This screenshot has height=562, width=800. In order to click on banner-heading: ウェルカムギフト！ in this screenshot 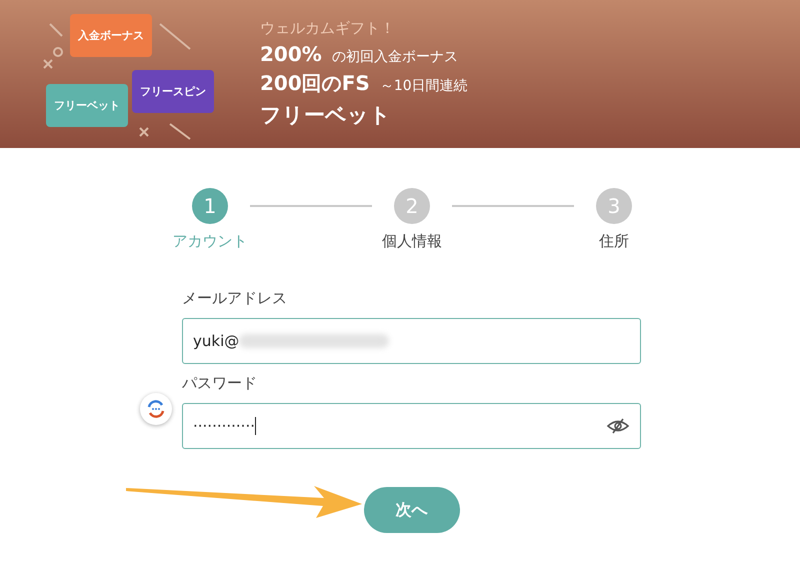, I will do `click(328, 28)`.